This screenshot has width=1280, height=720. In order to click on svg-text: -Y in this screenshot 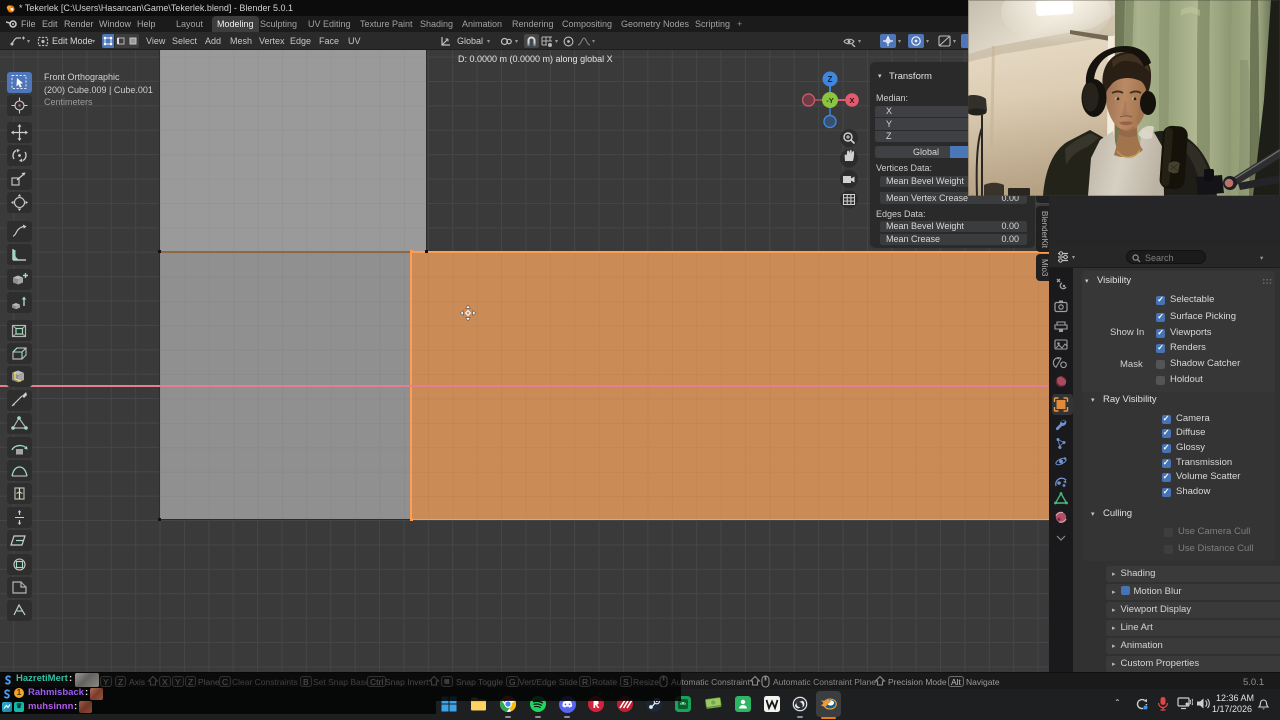, I will do `click(830, 100)`.